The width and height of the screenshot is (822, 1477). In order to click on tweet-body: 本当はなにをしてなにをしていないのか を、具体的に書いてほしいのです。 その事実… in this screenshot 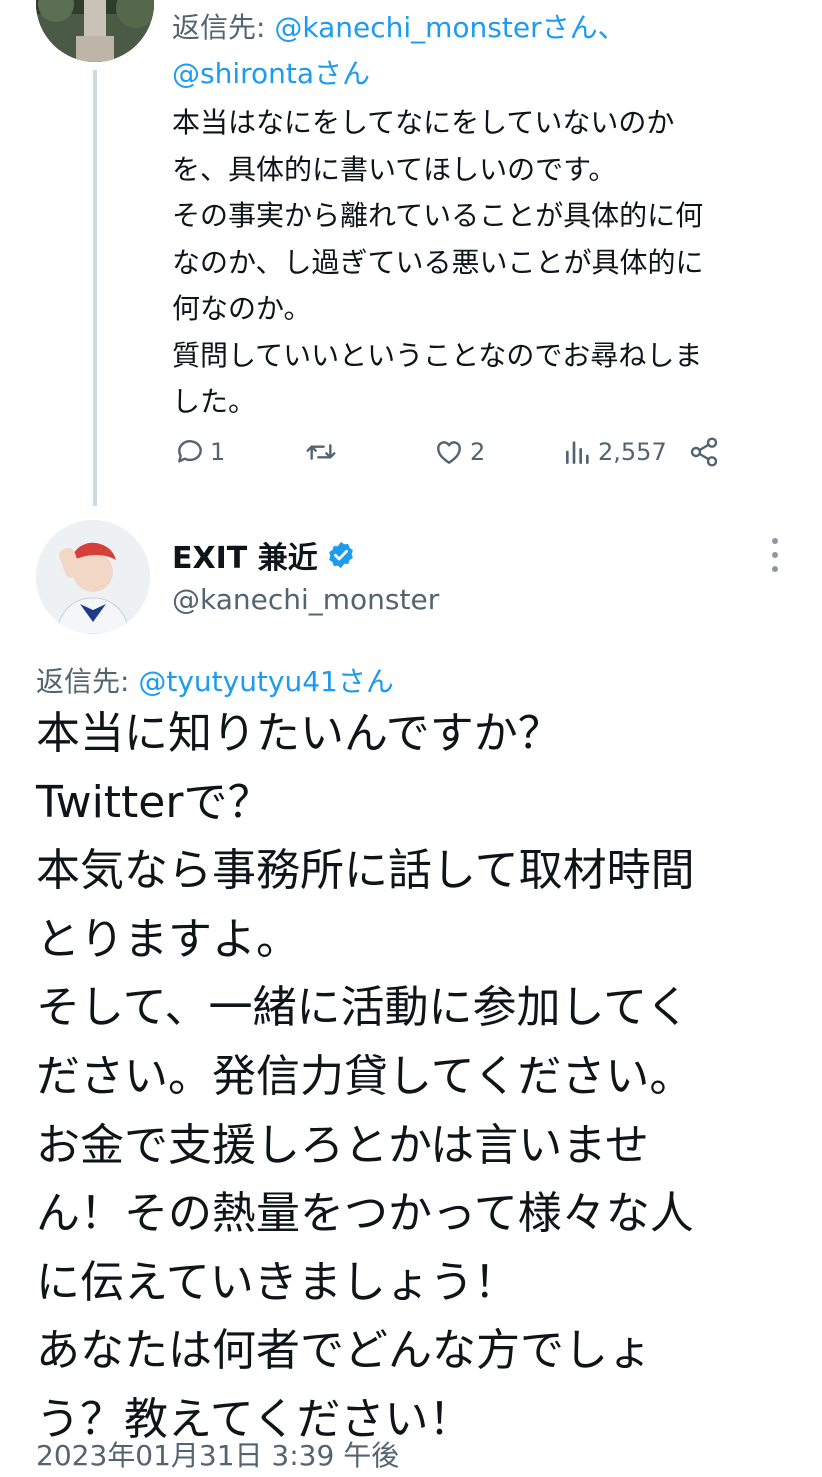, I will do `click(438, 262)`.